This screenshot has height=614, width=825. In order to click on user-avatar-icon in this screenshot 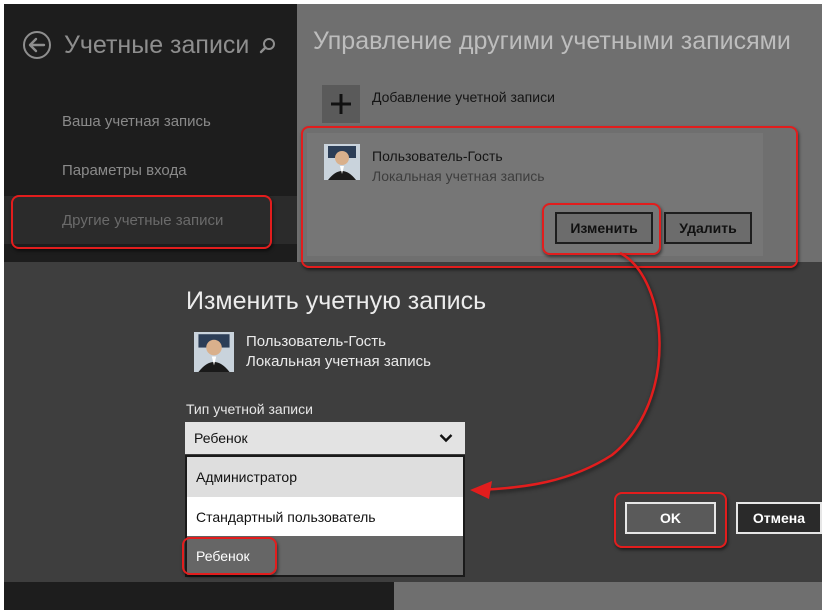, I will do `click(214, 352)`.